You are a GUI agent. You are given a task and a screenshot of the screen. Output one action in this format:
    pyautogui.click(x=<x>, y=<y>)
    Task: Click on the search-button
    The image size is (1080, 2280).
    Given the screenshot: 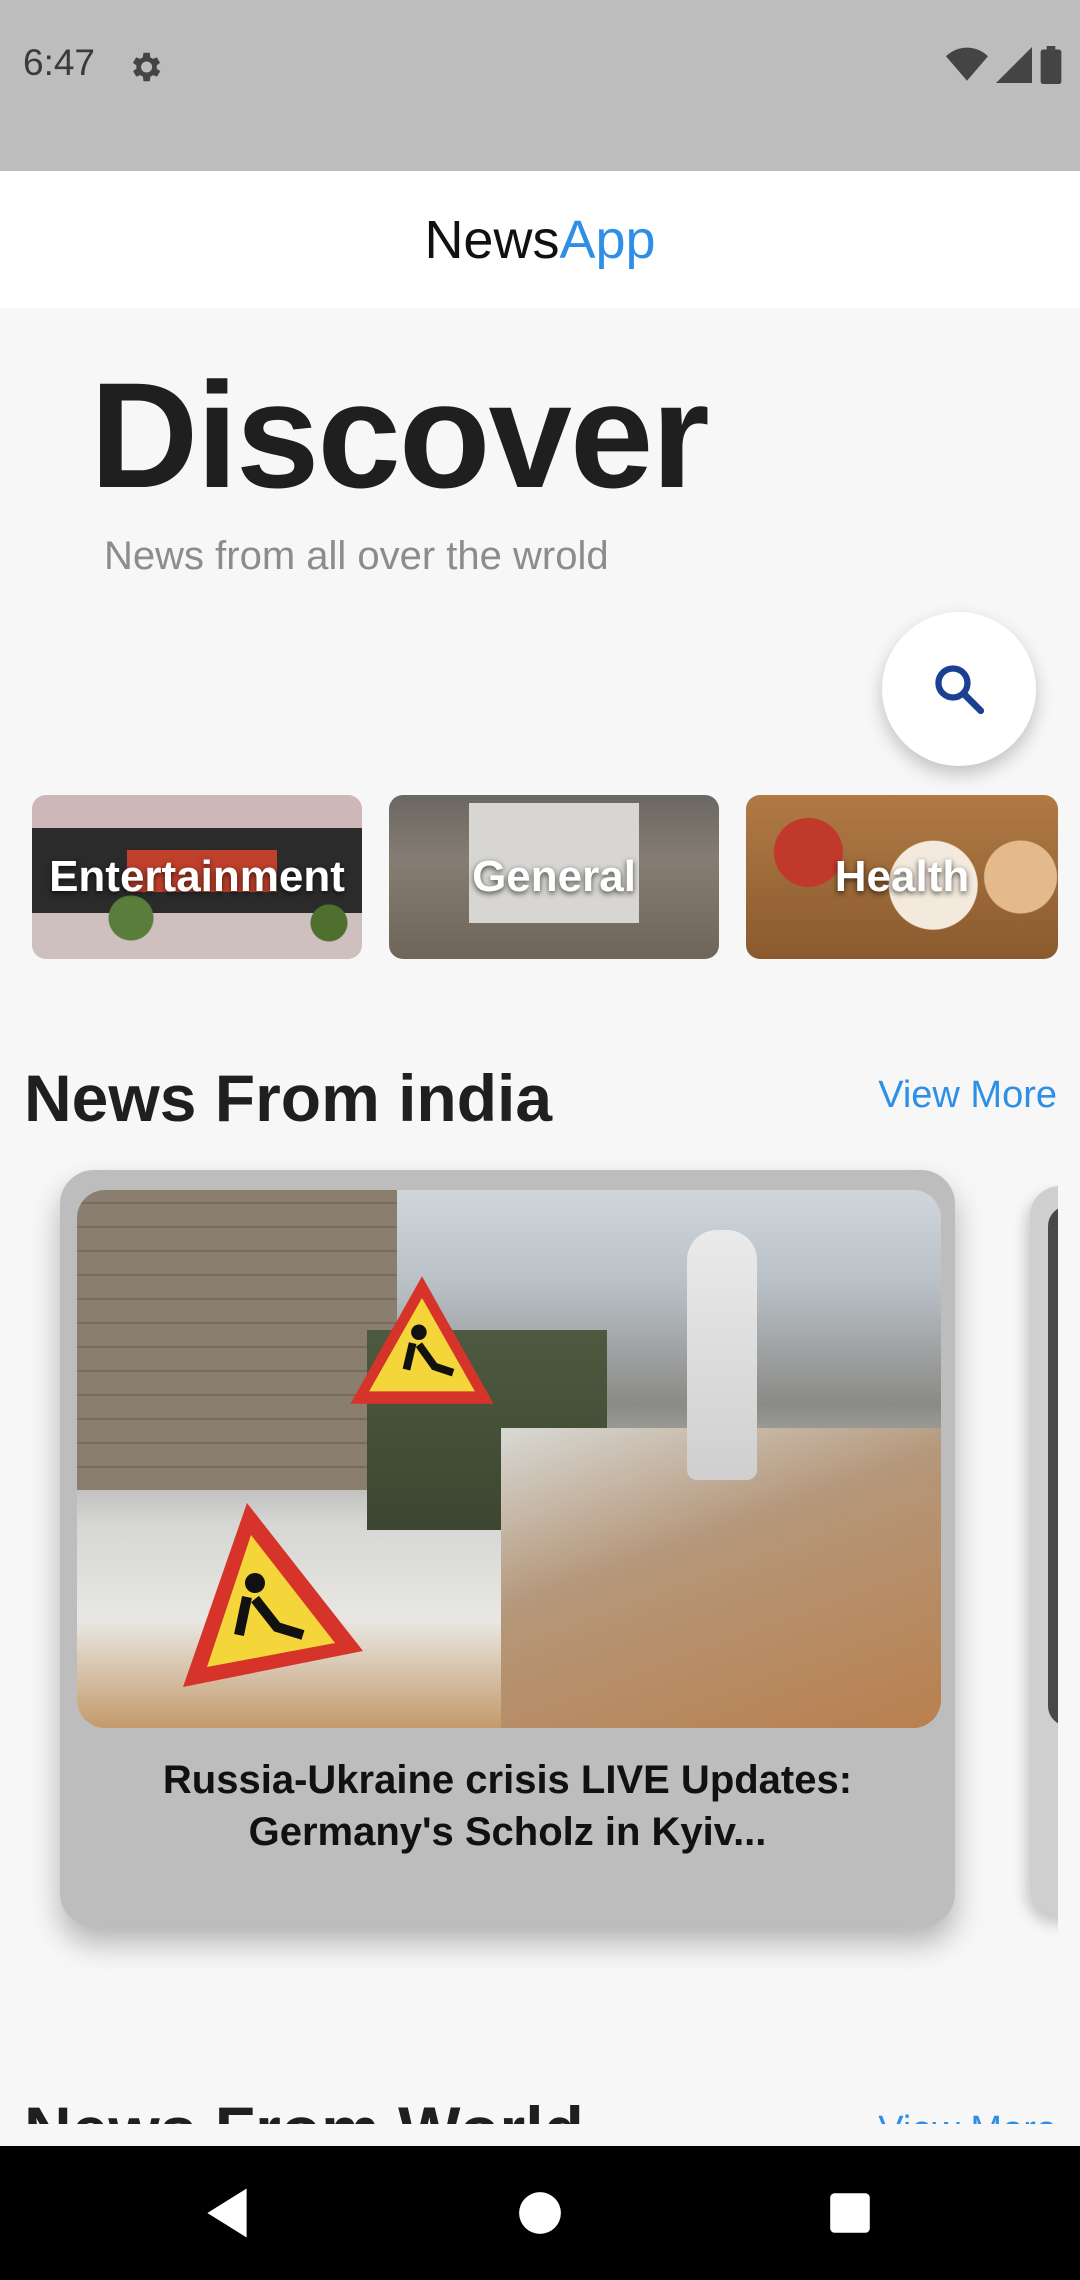 What is the action you would take?
    pyautogui.click(x=959, y=689)
    